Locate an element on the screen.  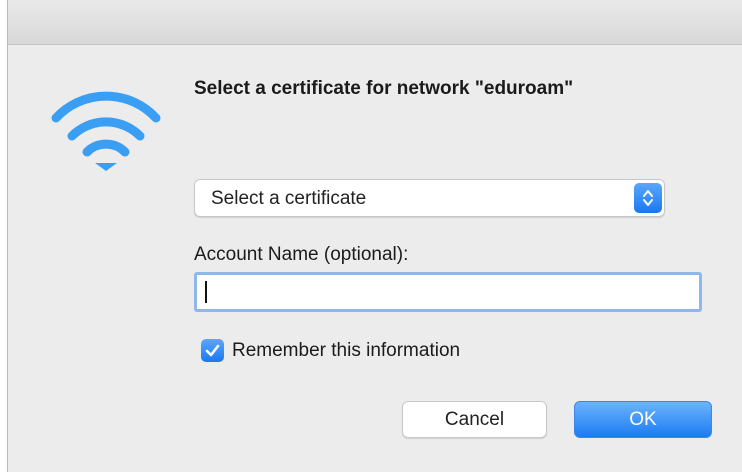
wifi-icon is located at coordinates (106, 130).